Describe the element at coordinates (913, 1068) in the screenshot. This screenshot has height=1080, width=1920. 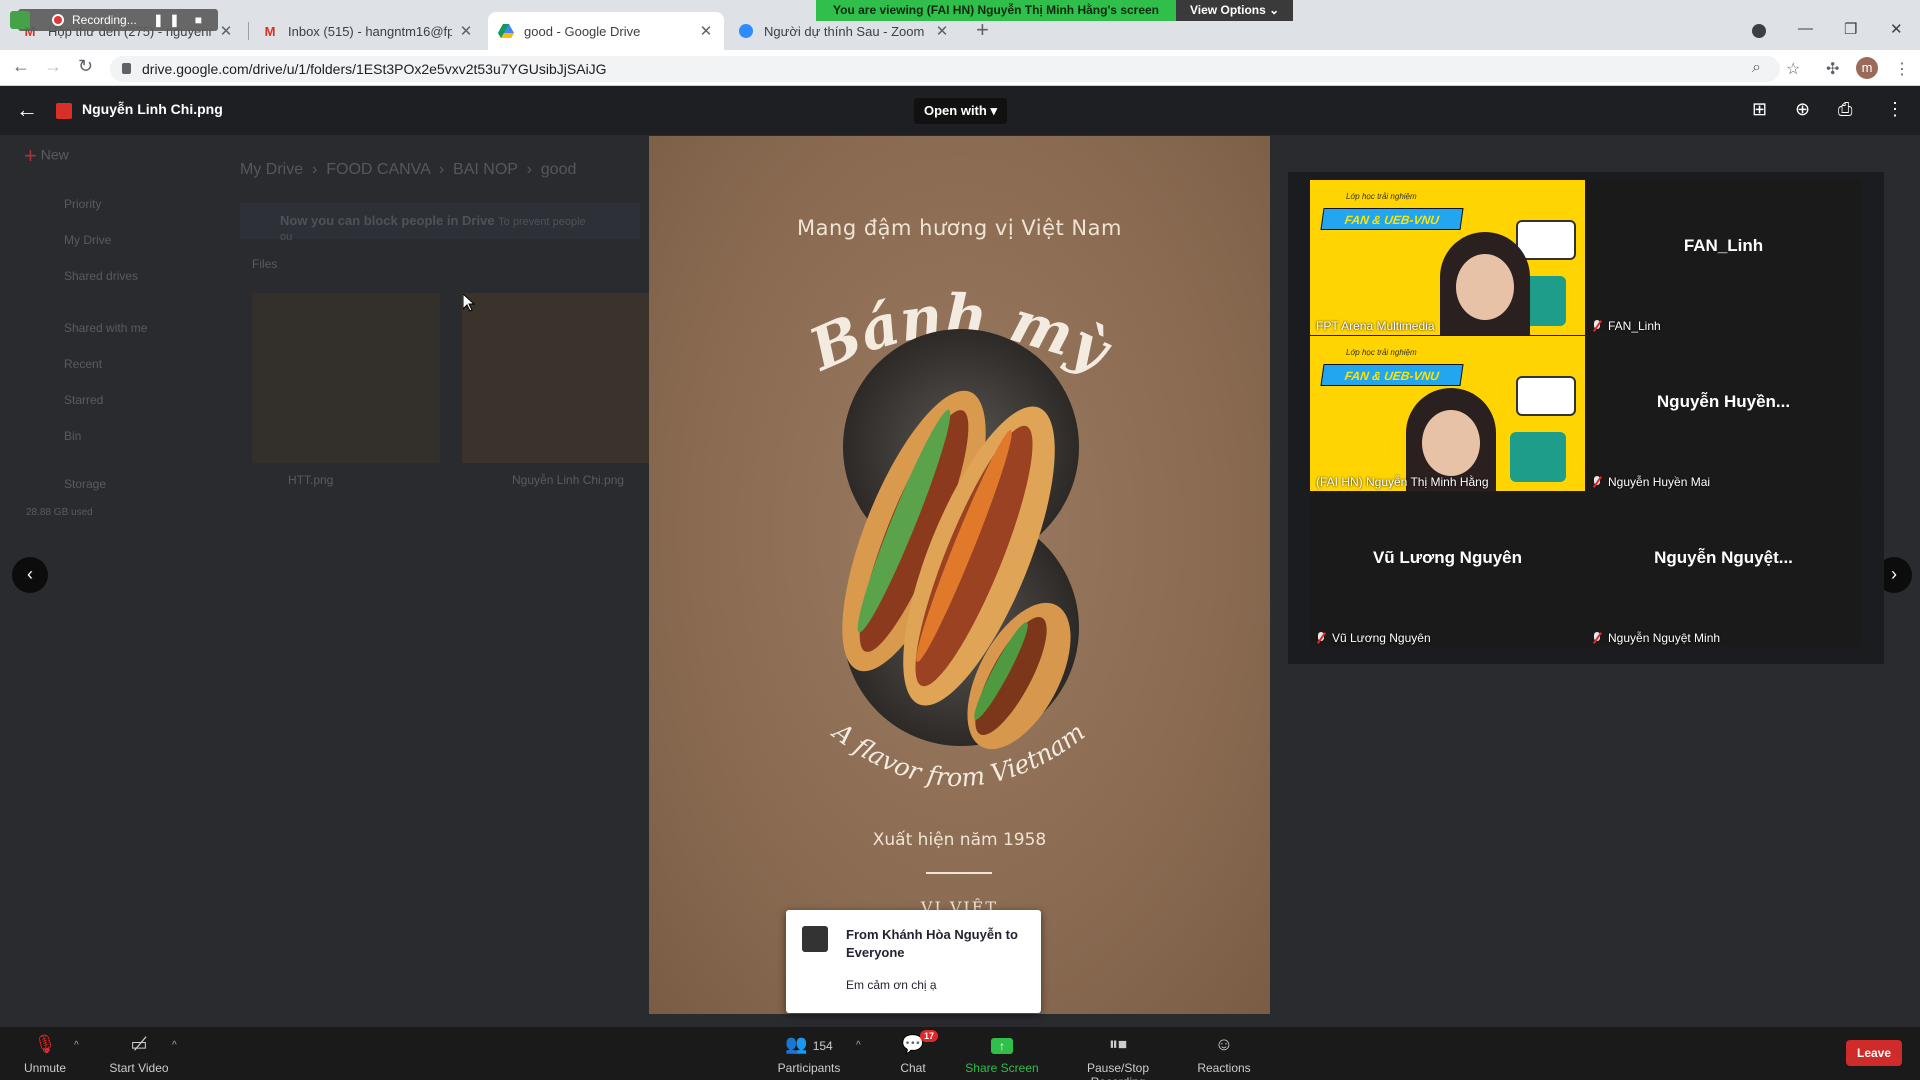
I see `chat-label: Chat` at that location.